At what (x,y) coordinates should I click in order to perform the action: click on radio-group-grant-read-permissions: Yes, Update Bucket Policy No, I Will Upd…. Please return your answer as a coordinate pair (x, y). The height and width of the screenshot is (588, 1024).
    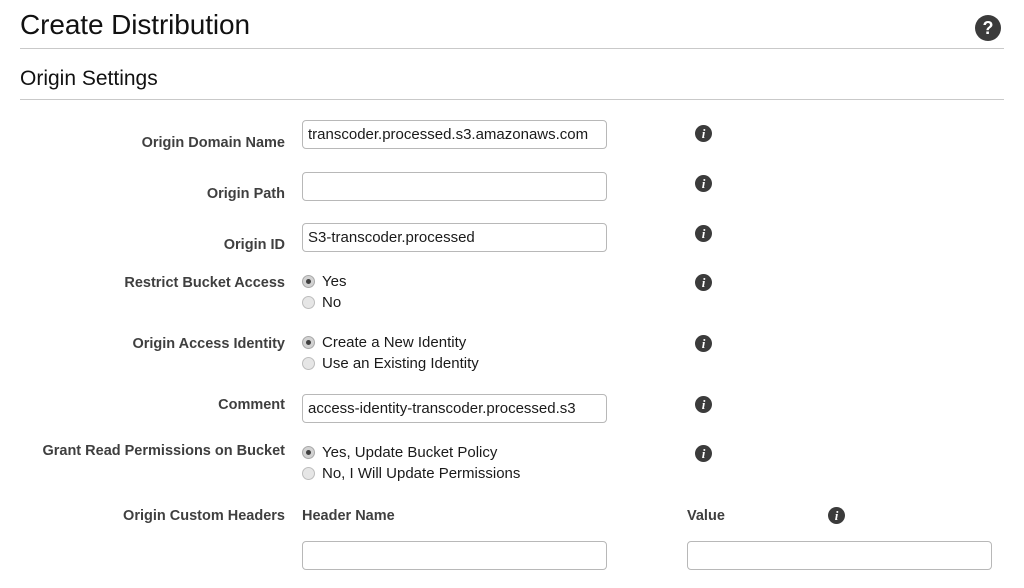
    Looking at the image, I should click on (411, 463).